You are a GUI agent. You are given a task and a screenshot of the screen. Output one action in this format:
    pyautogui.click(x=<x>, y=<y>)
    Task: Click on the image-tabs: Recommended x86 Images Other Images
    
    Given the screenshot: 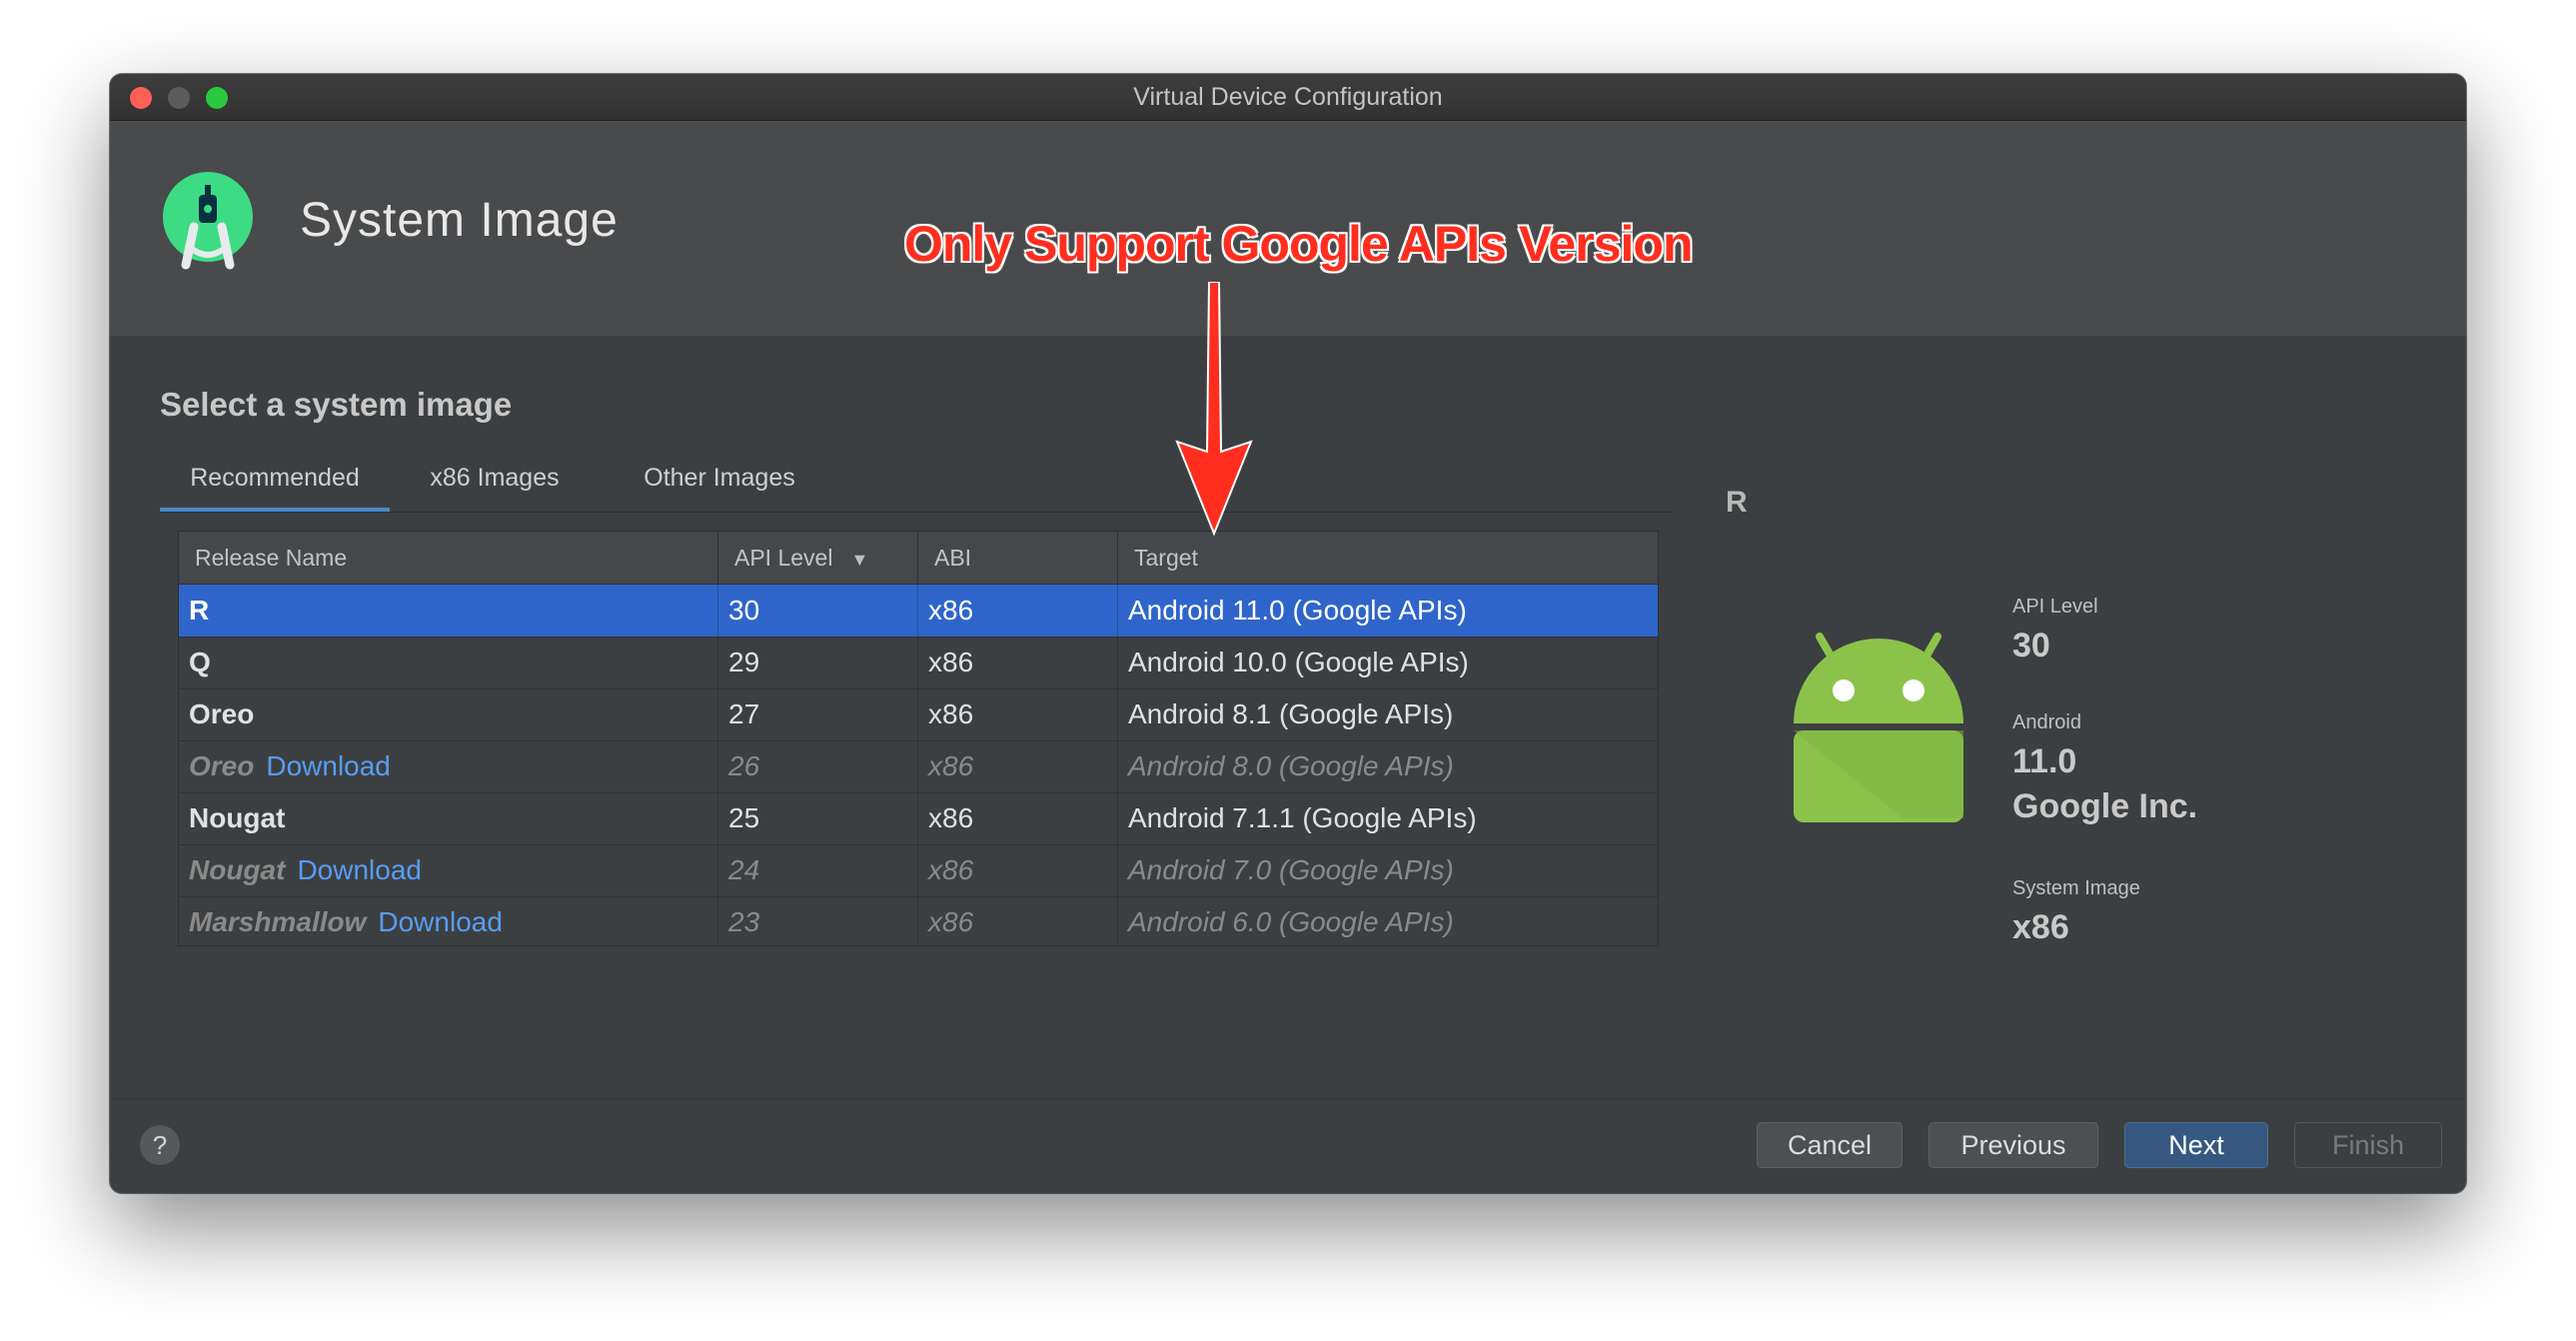 What is the action you would take?
    pyautogui.click(x=917, y=483)
    